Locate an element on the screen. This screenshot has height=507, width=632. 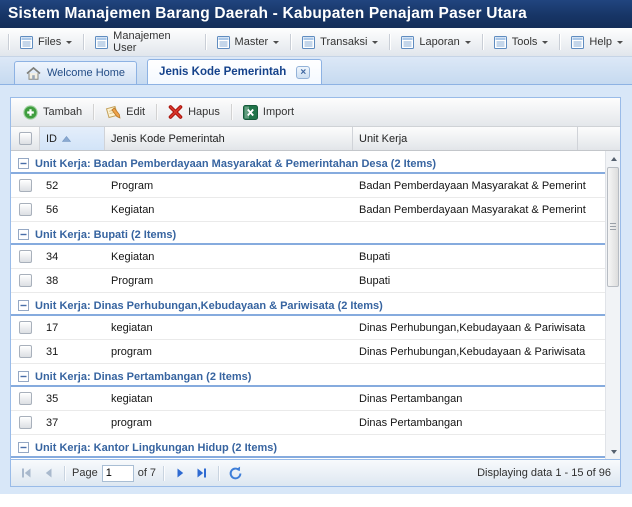
add-icon is located at coordinates (30, 112).